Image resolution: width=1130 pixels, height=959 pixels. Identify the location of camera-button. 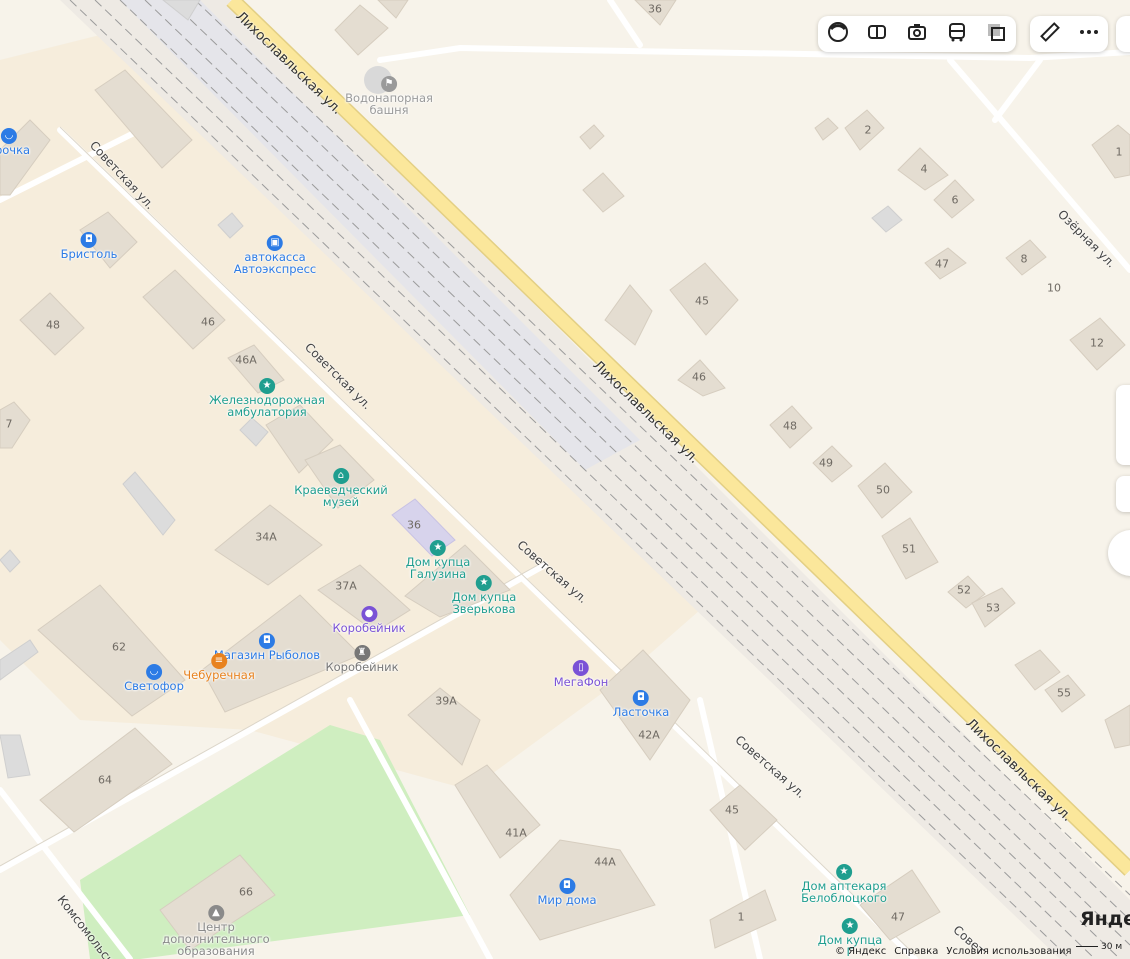
(917, 34).